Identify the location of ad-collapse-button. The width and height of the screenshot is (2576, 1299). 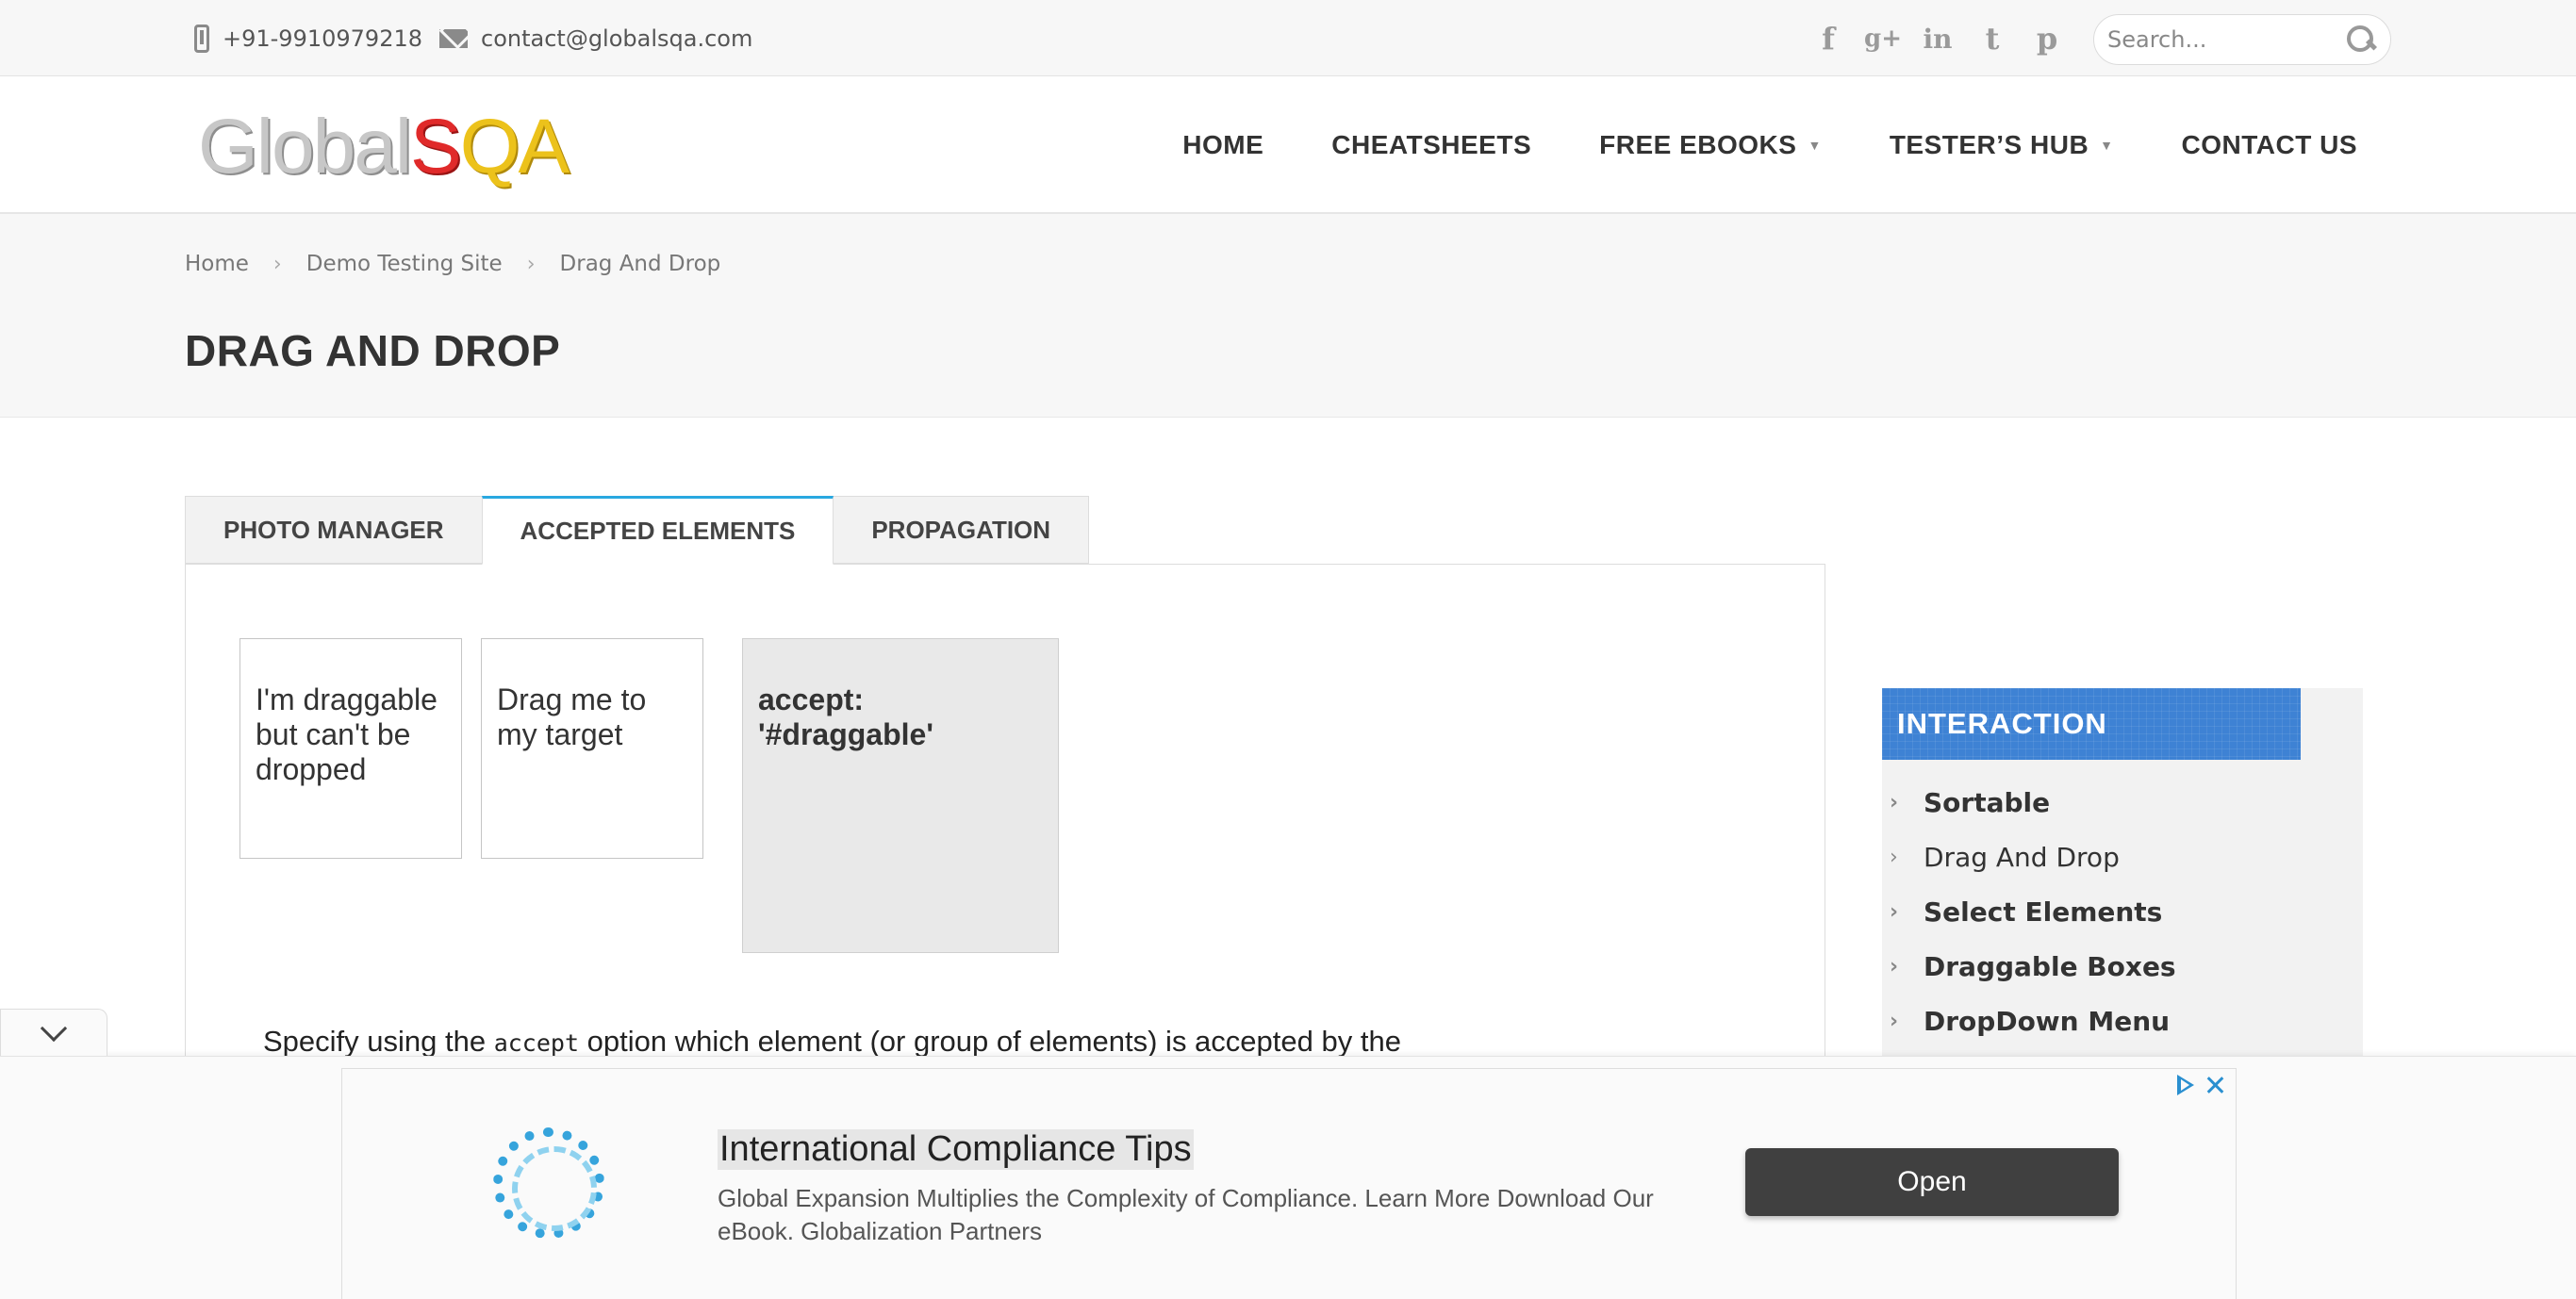
(53, 1033).